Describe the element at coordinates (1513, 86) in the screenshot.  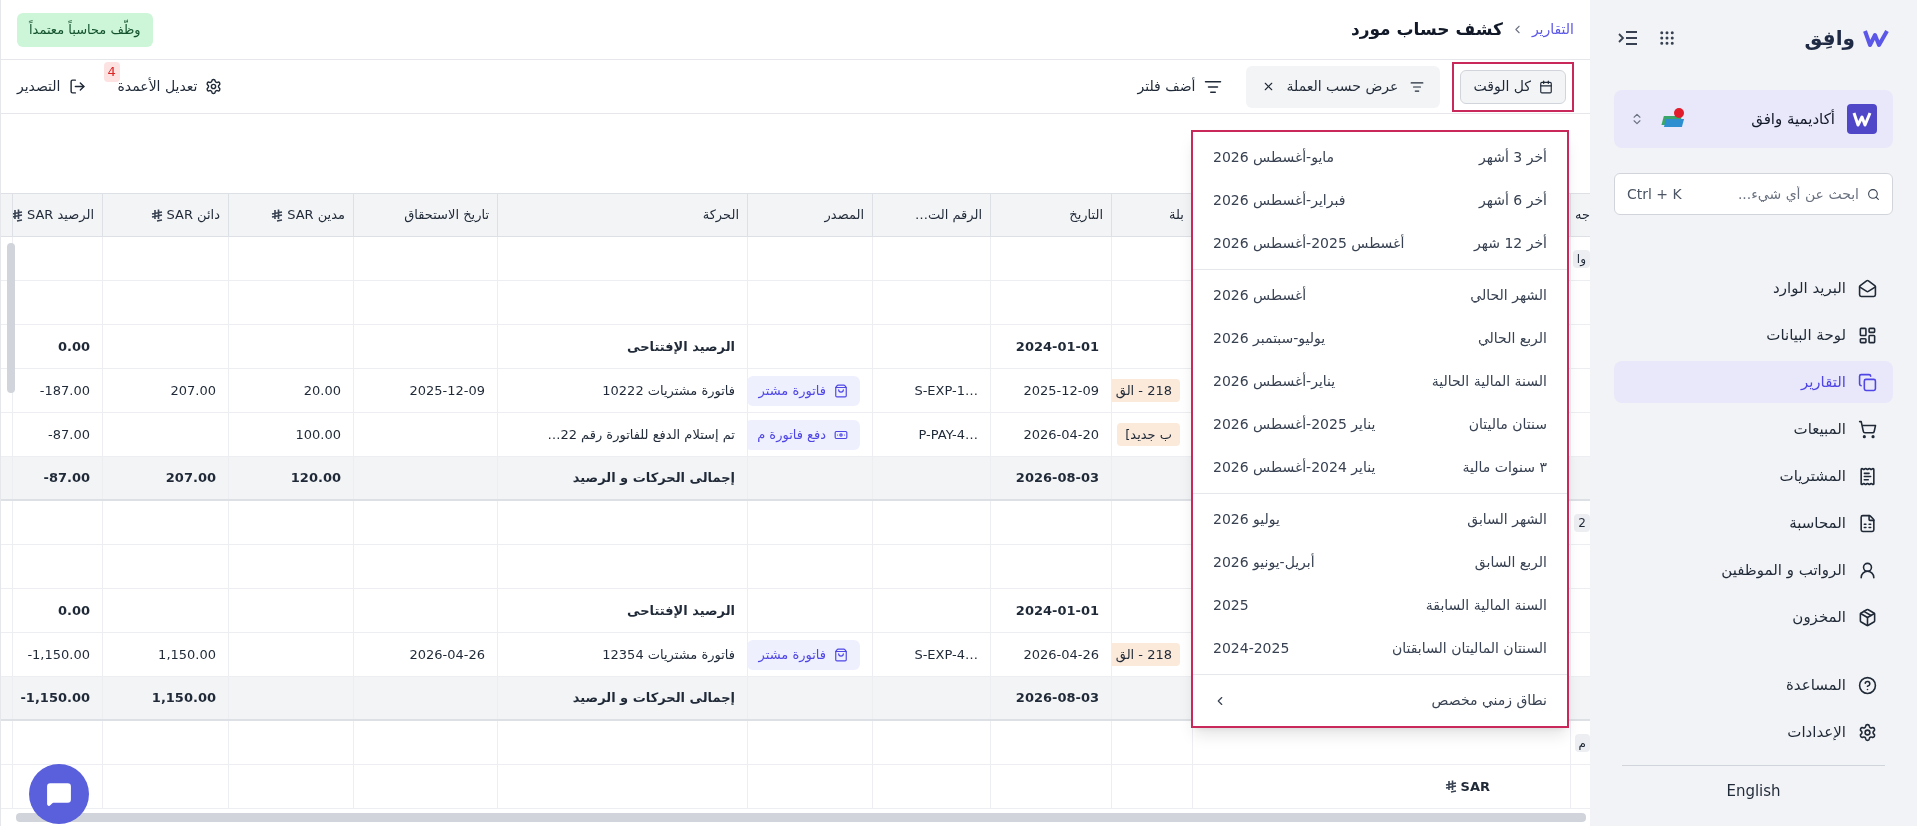
I see `date-filter-button: كل الوقت` at that location.